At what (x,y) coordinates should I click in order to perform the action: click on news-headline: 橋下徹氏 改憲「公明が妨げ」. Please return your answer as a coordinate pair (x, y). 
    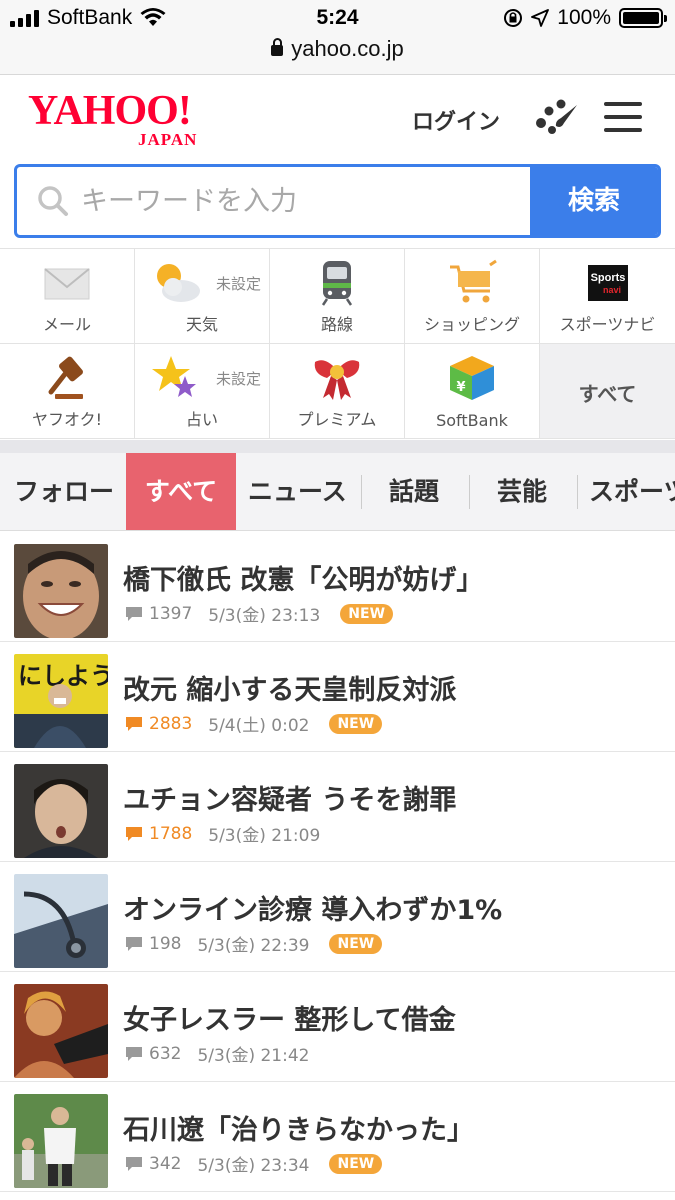
    Looking at the image, I should click on (303, 580).